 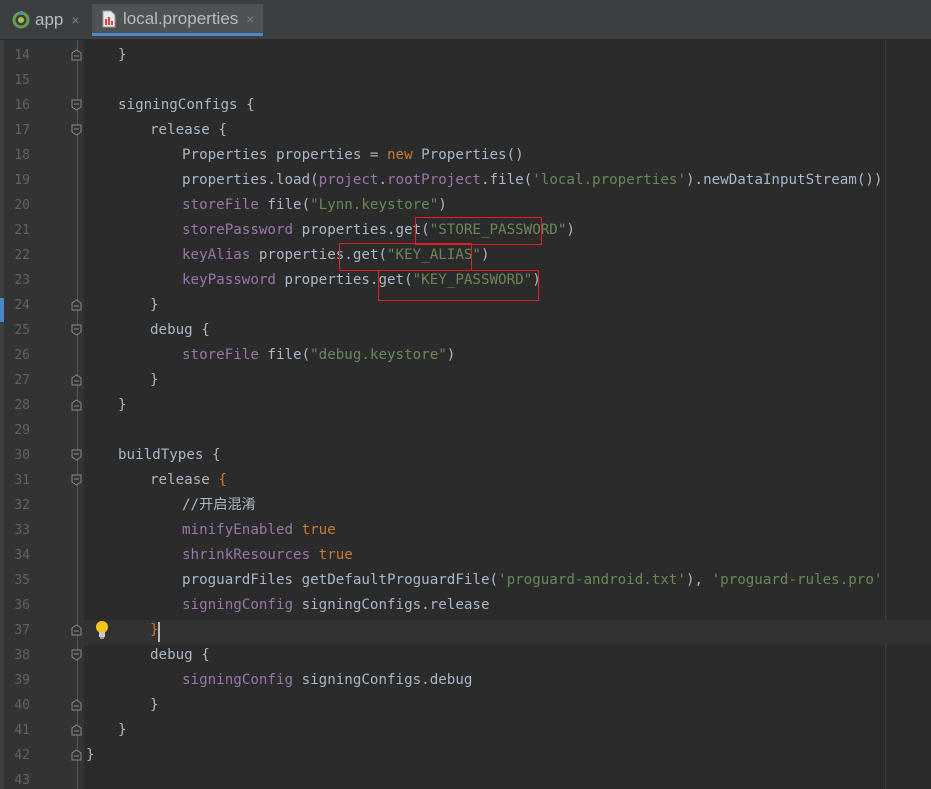 I want to click on line-number: 15, so click(x=20, y=80).